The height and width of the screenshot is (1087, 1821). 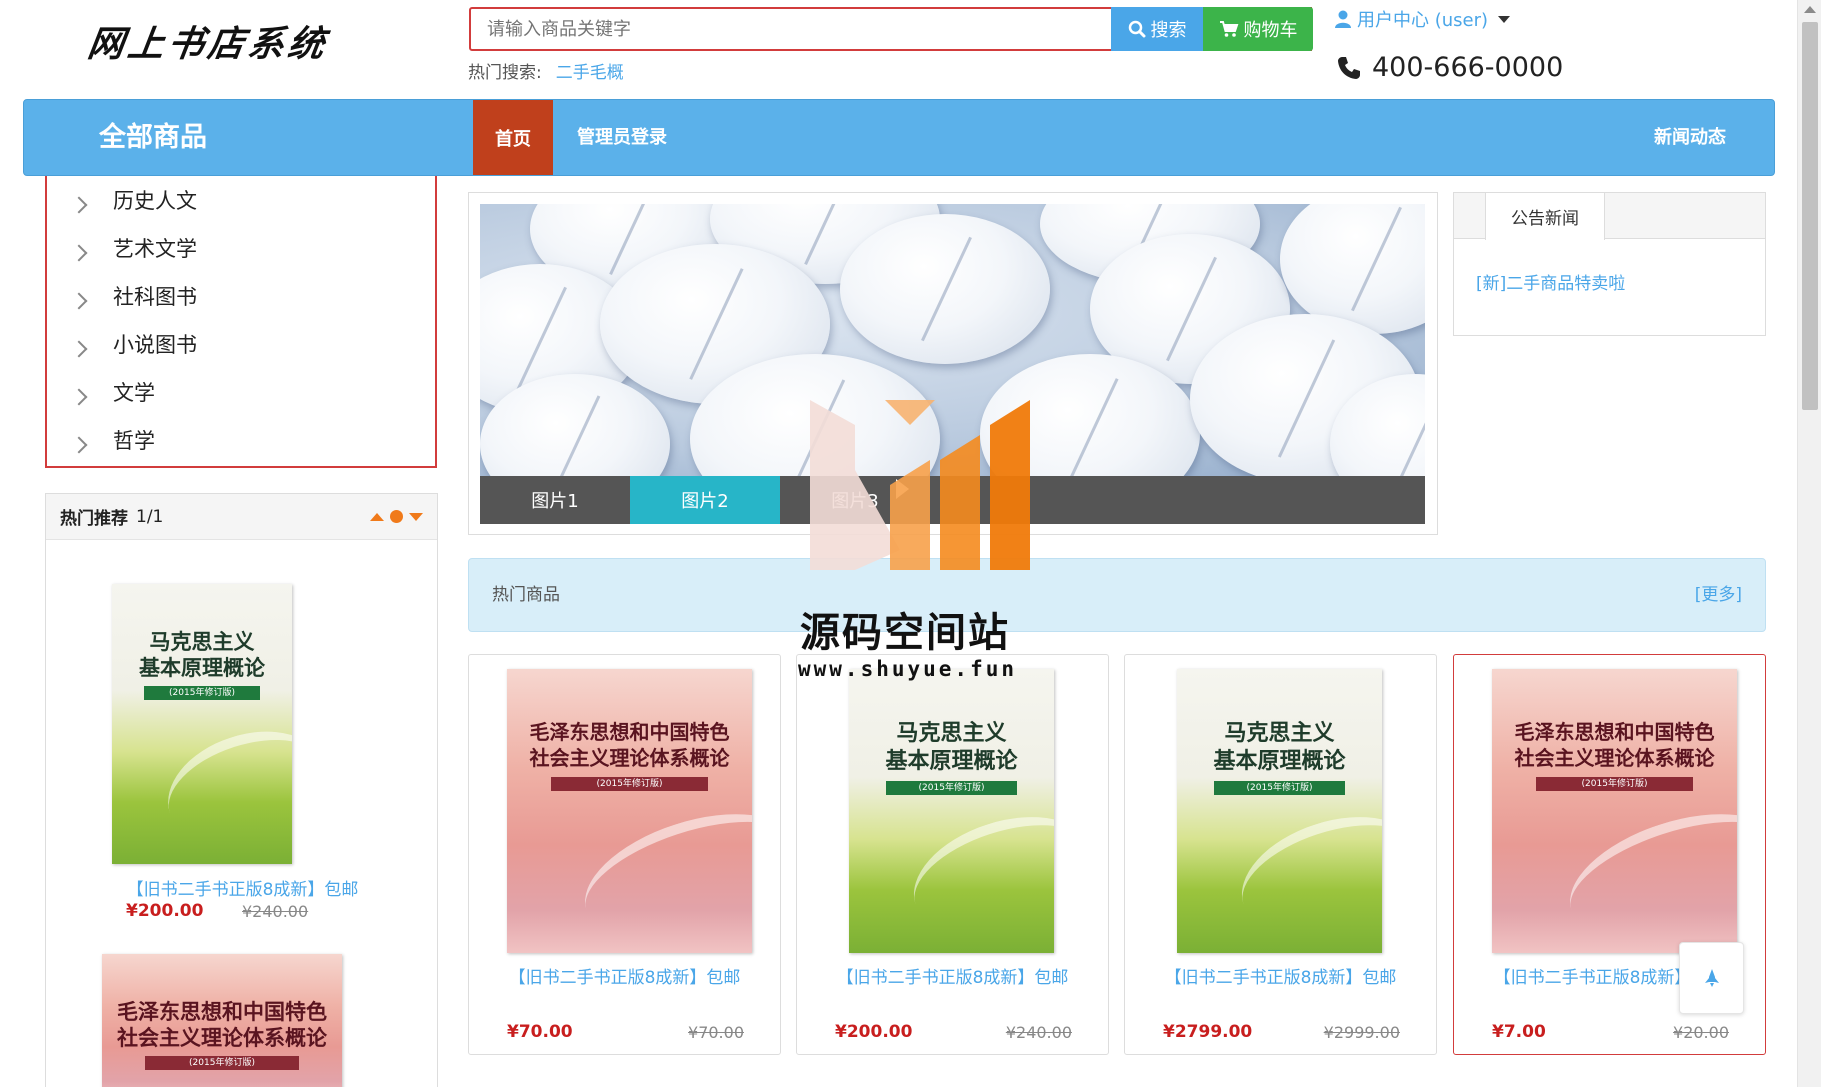 What do you see at coordinates (905, 633) in the screenshot?
I see `watermark-text: 源码空间站` at bounding box center [905, 633].